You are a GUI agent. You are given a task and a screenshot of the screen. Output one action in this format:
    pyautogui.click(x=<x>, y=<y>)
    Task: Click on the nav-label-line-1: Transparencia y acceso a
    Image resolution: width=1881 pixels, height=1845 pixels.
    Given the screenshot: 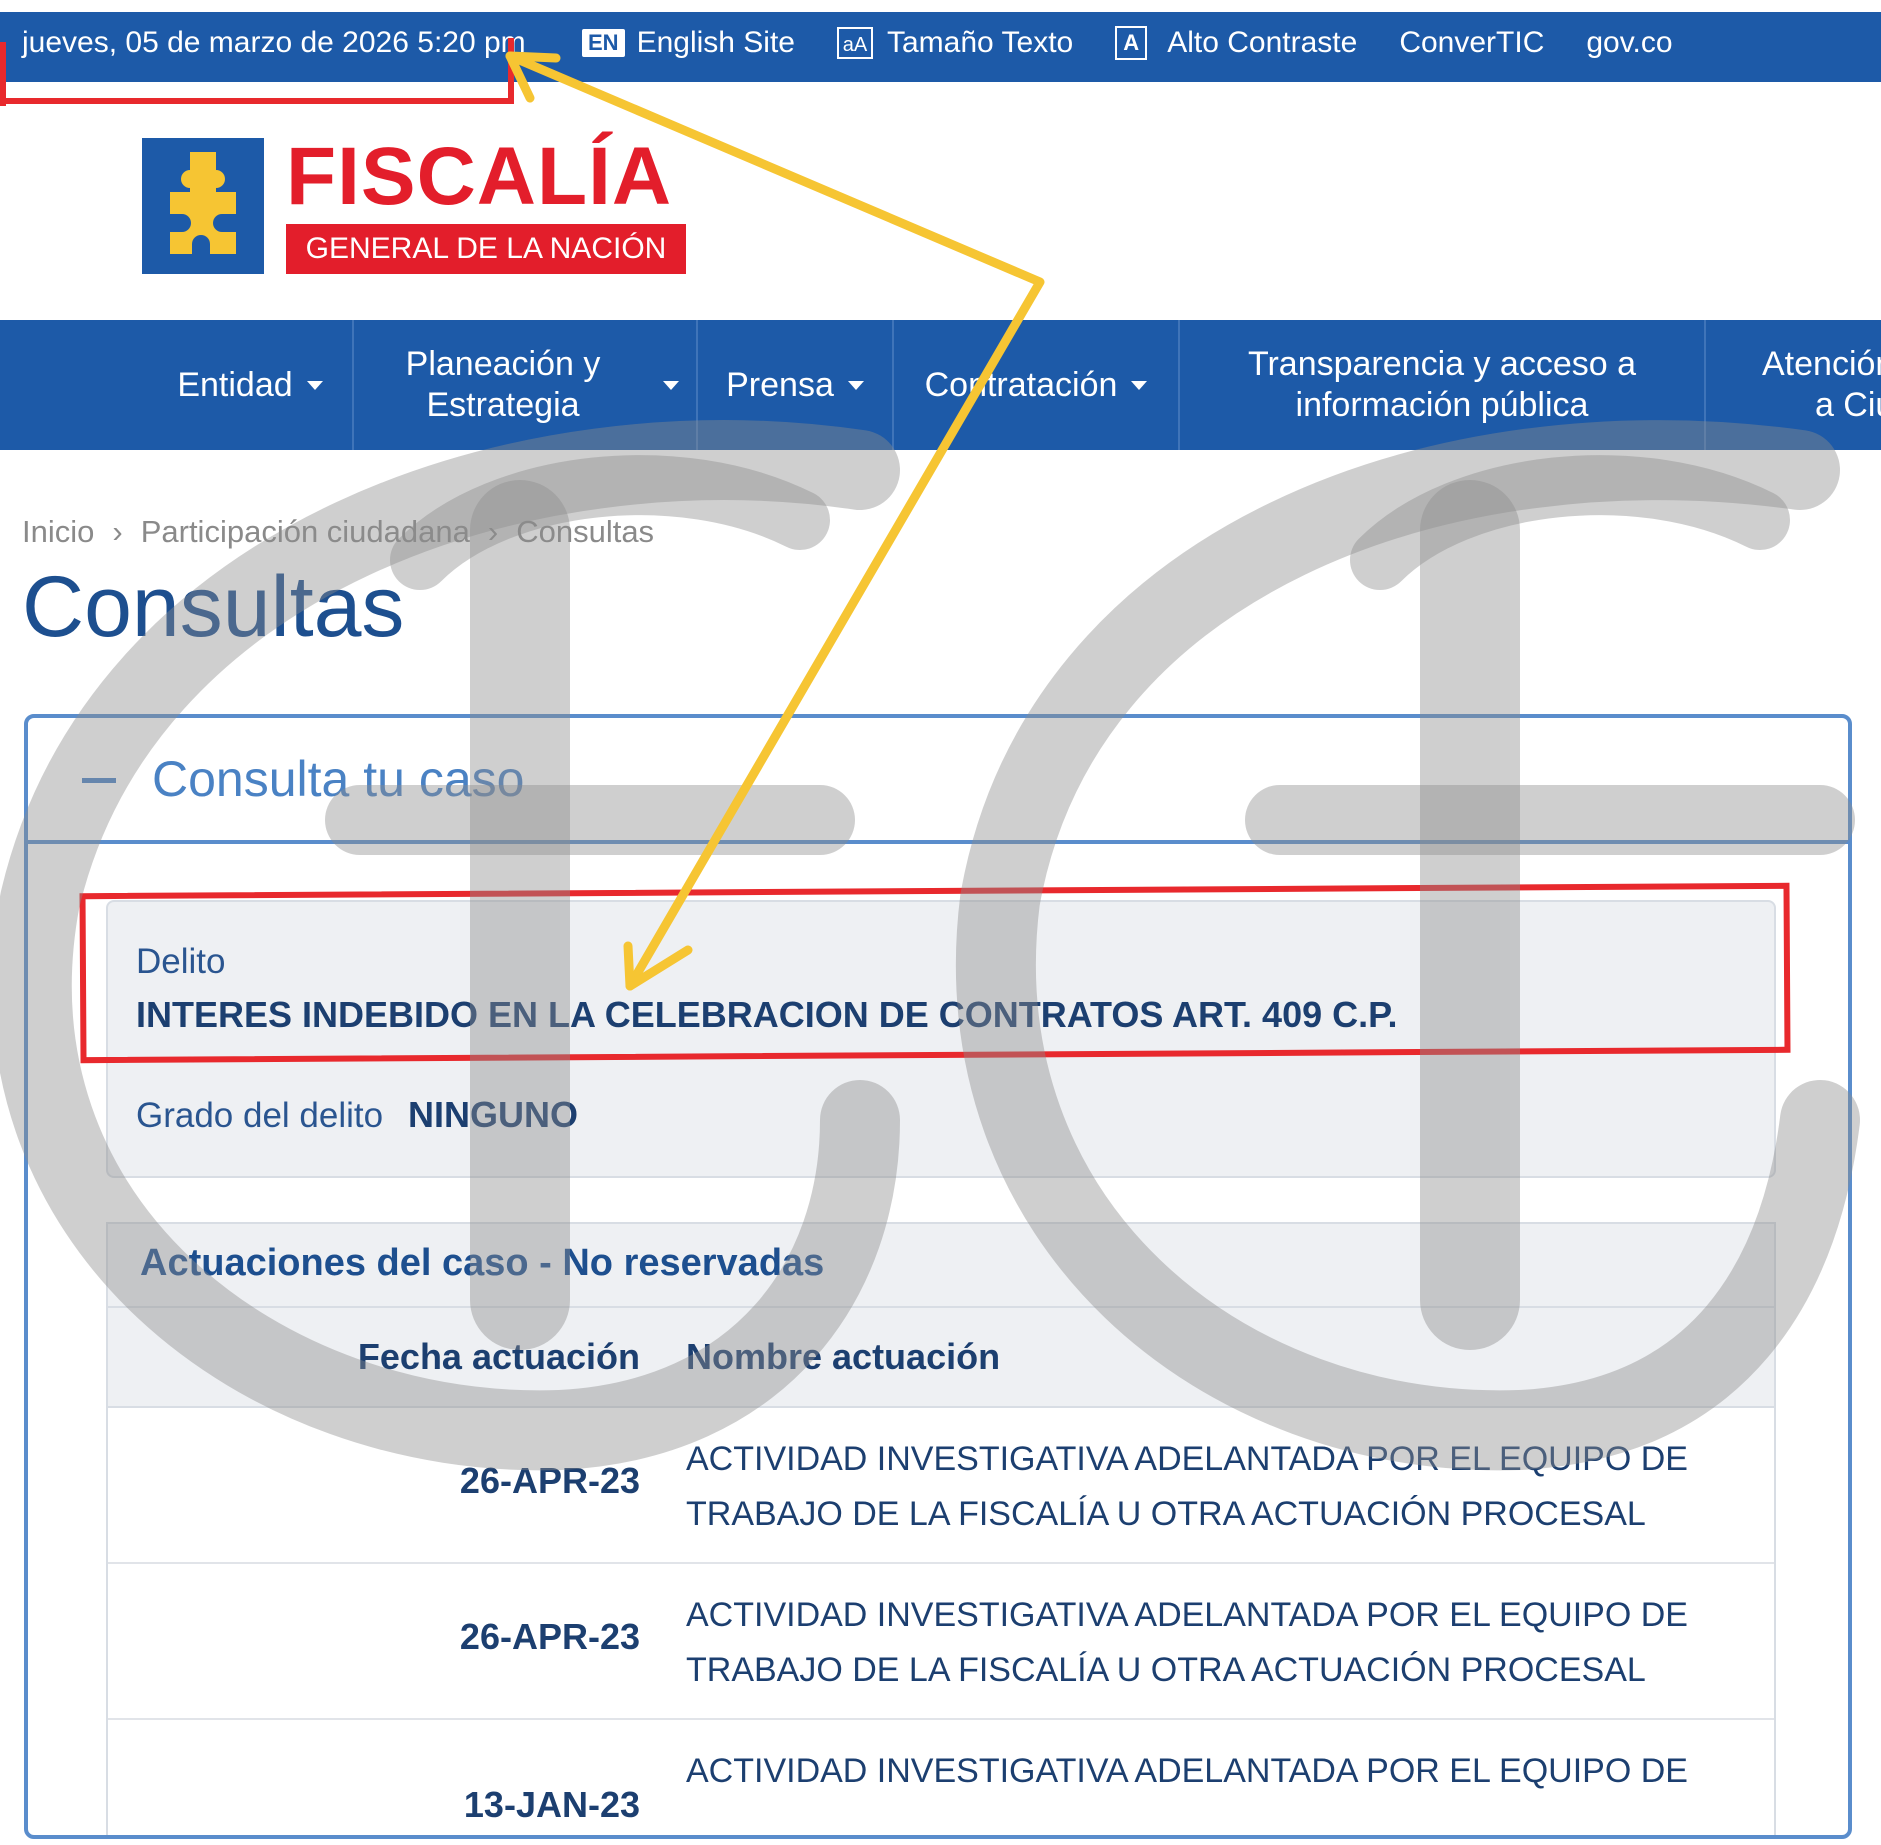 What is the action you would take?
    pyautogui.click(x=1442, y=364)
    